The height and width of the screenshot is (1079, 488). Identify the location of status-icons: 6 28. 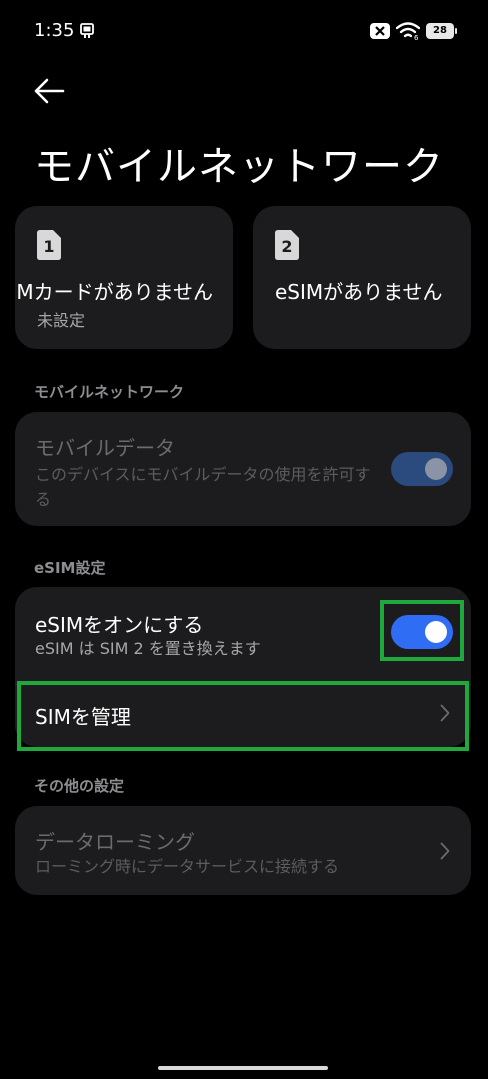
(413, 31).